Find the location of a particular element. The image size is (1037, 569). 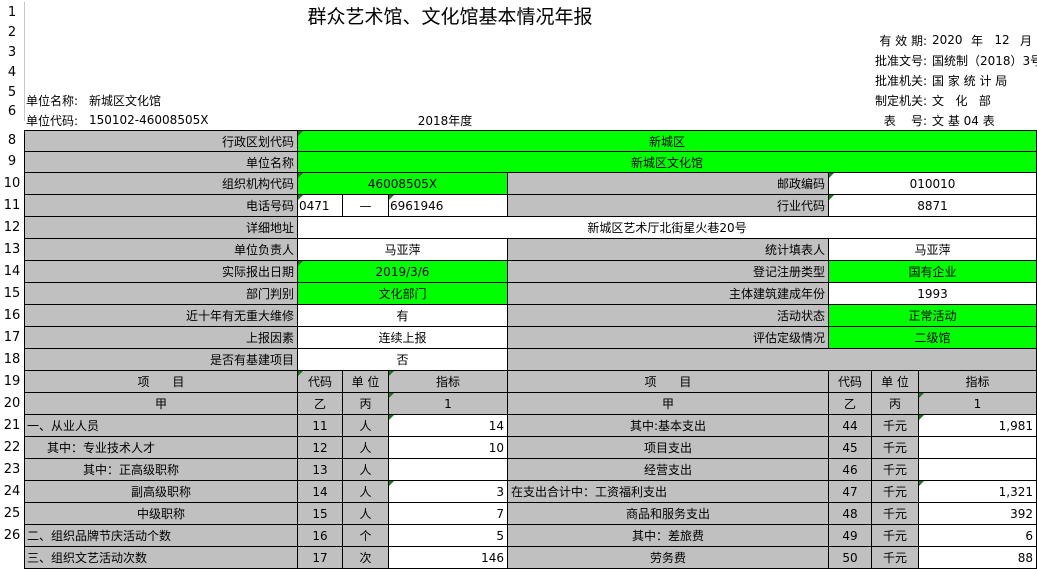

right-value-cell: 88 is located at coordinates (977, 557).